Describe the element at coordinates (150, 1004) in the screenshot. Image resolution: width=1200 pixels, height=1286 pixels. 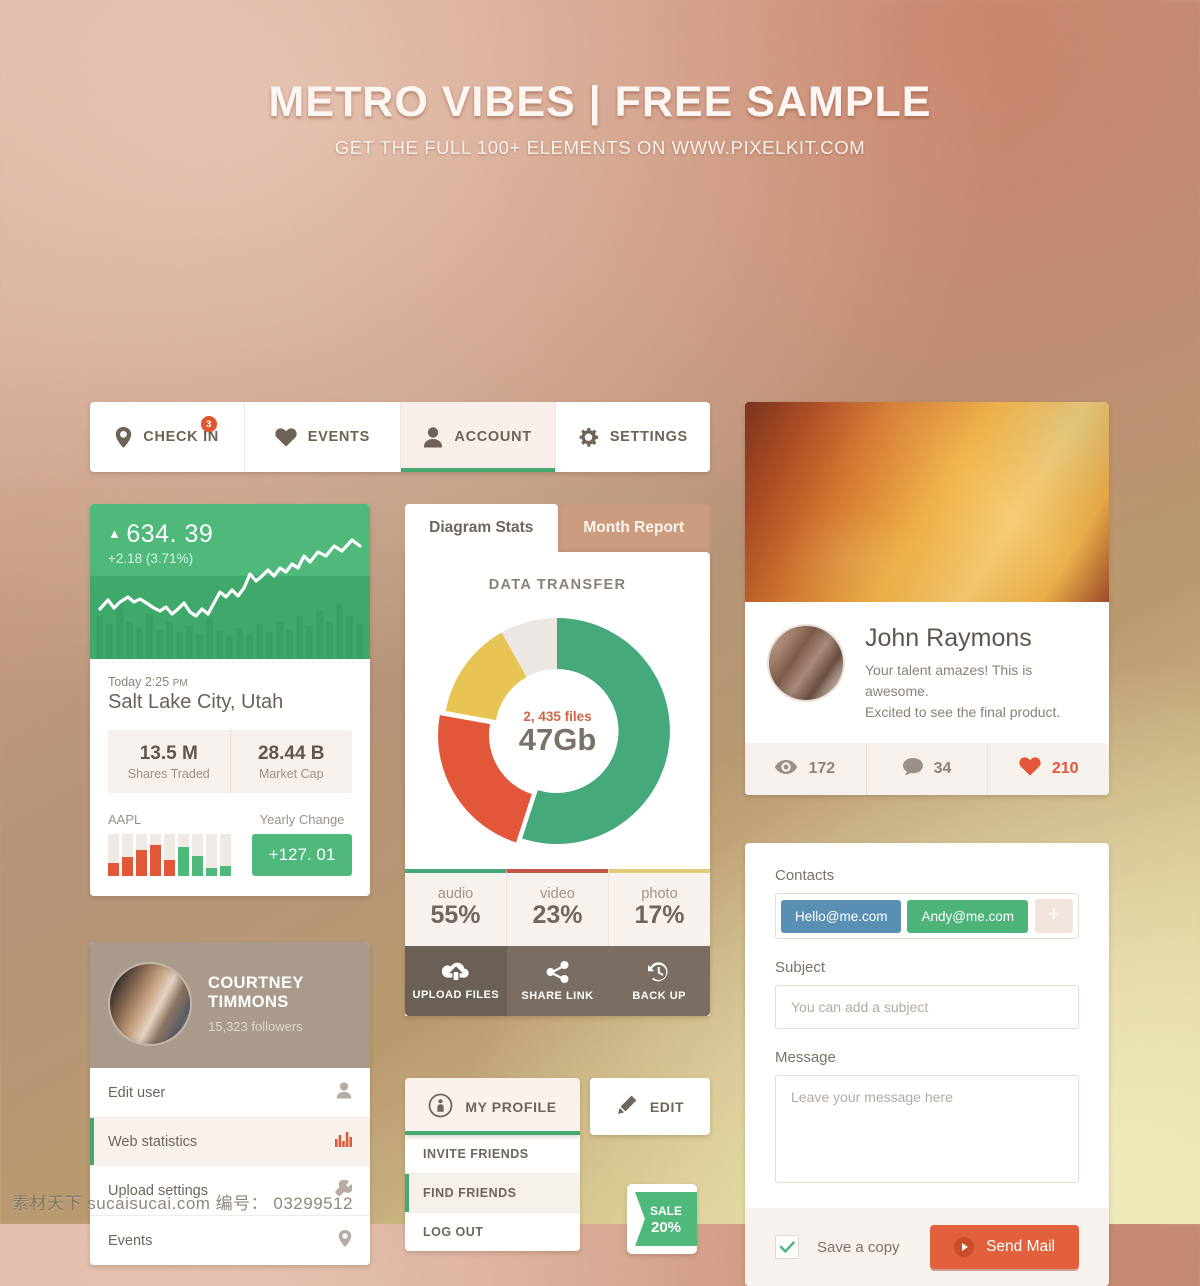
I see `avatar` at that location.